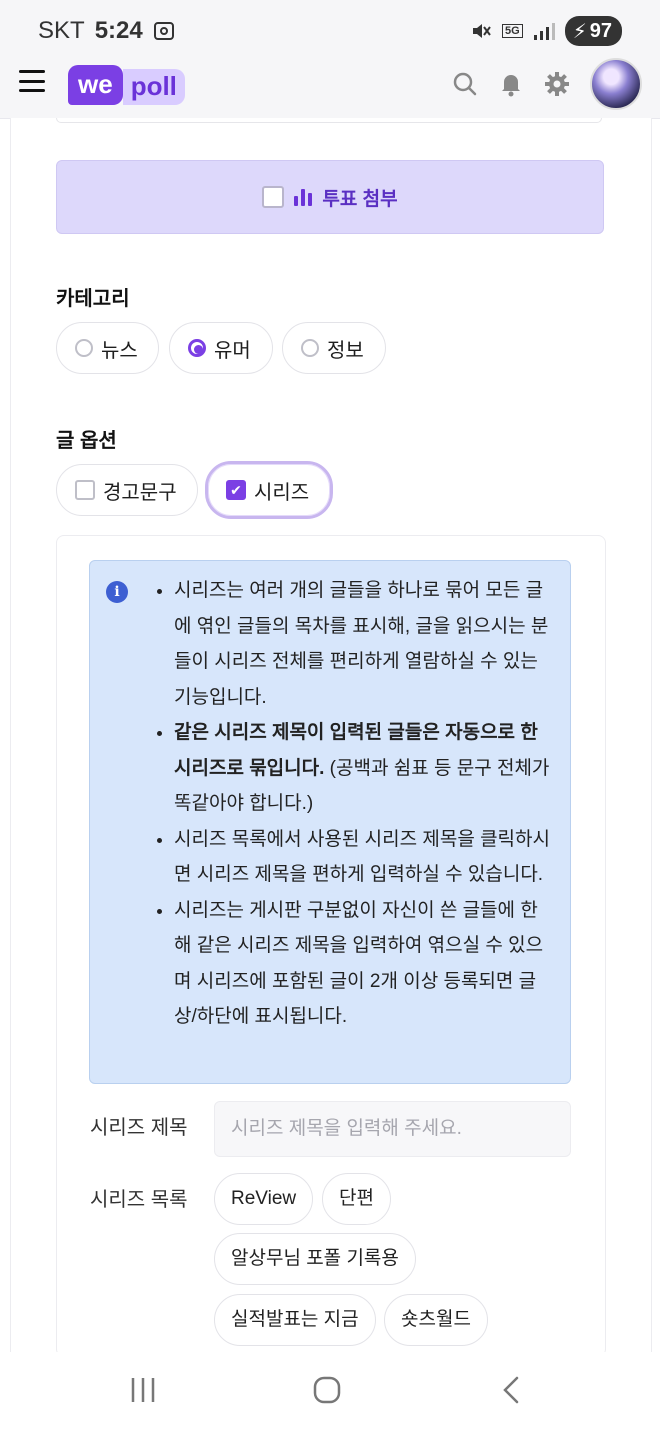 The width and height of the screenshot is (660, 1430). Describe the element at coordinates (330, 85) in the screenshot. I see `app-bar: we poll` at that location.